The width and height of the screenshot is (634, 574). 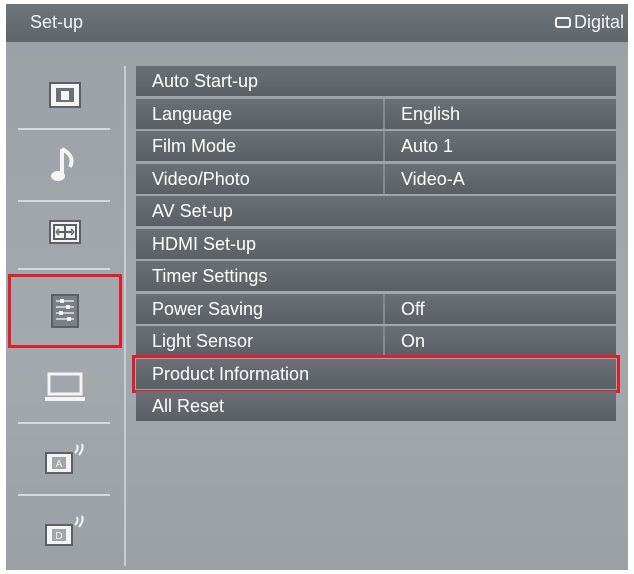 I want to click on sidebar-item-picture, so click(x=65, y=95).